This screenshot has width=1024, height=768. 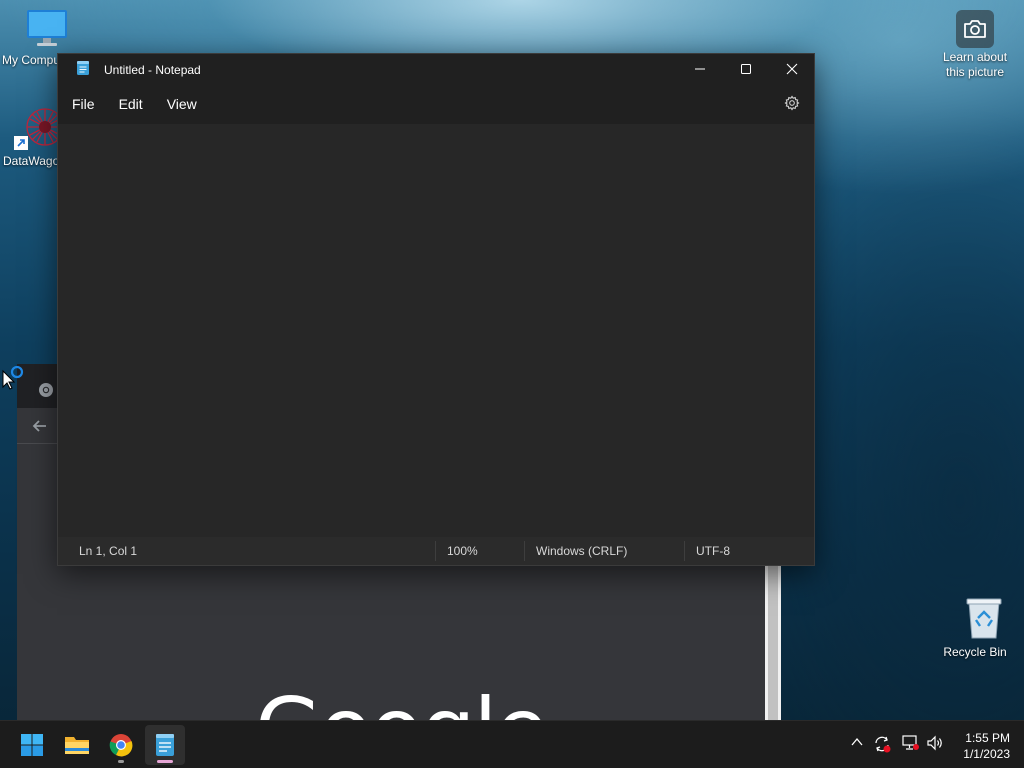 I want to click on start-button, so click(x=32, y=745).